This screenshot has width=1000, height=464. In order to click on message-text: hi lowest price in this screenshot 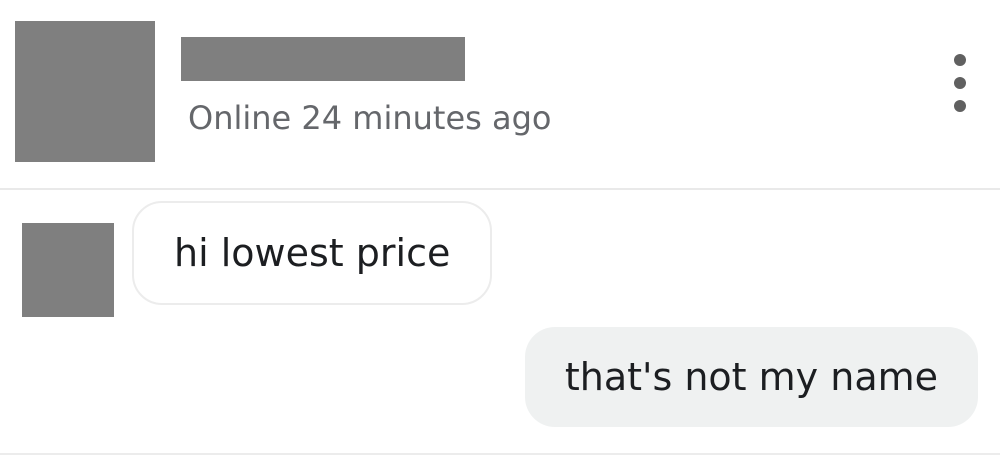, I will do `click(312, 253)`.